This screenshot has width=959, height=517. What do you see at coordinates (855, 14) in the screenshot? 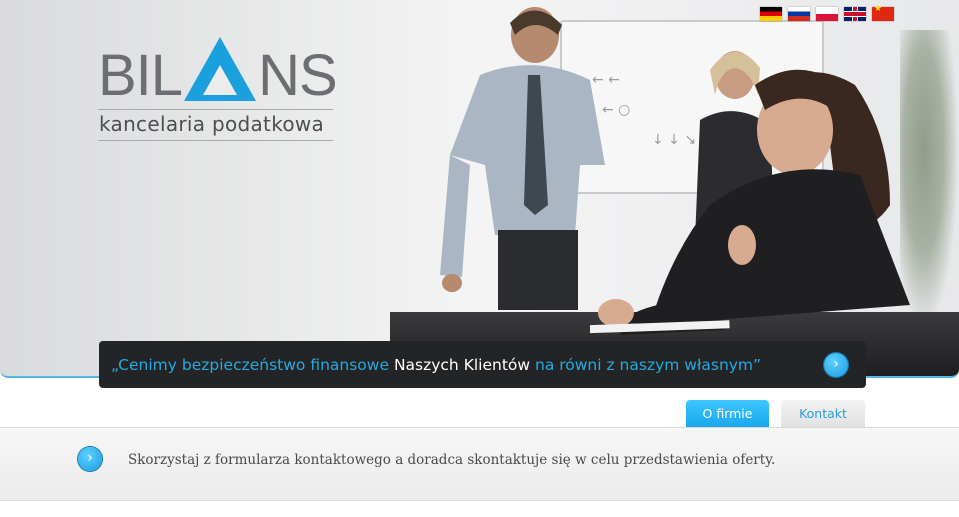
I see `uk-flag-icon` at bounding box center [855, 14].